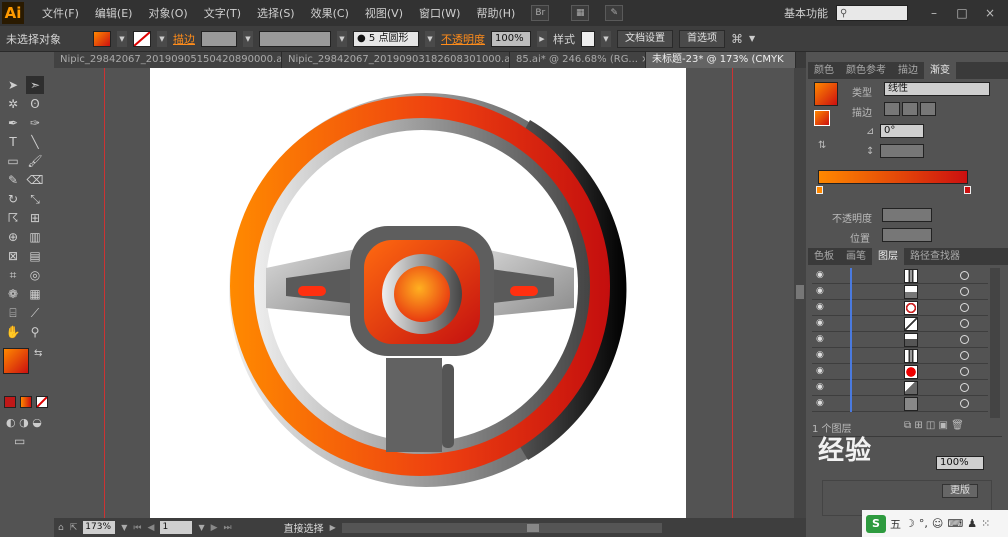  I want to click on slice-tool-icon: ⟋, so click(35, 313).